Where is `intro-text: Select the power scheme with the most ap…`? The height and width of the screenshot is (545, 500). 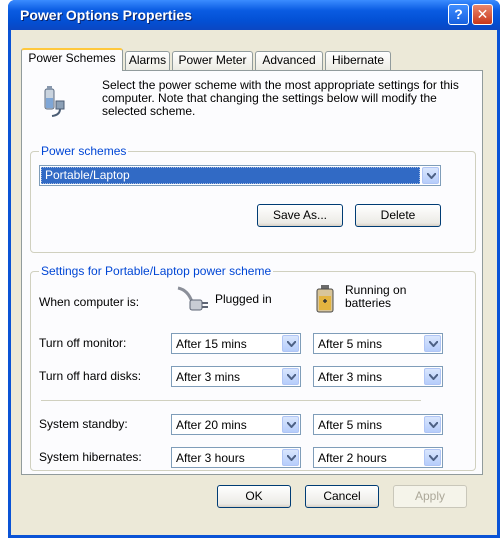
intro-text: Select the power scheme with the most ap… is located at coordinates (280, 98).